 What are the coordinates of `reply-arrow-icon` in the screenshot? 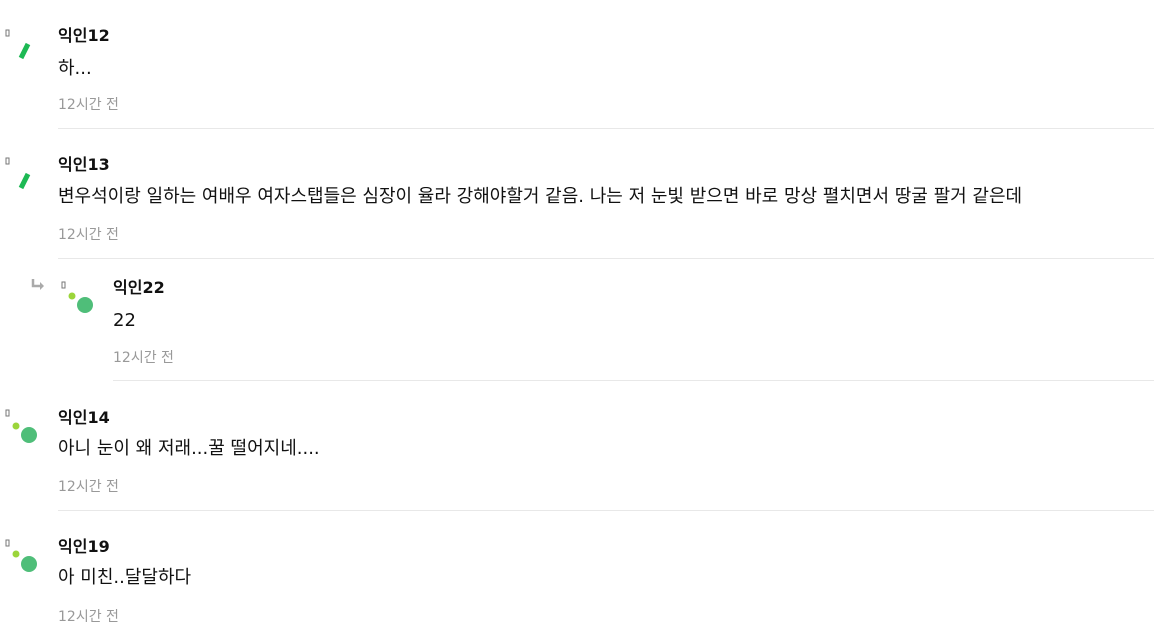 It's located at (37, 284).